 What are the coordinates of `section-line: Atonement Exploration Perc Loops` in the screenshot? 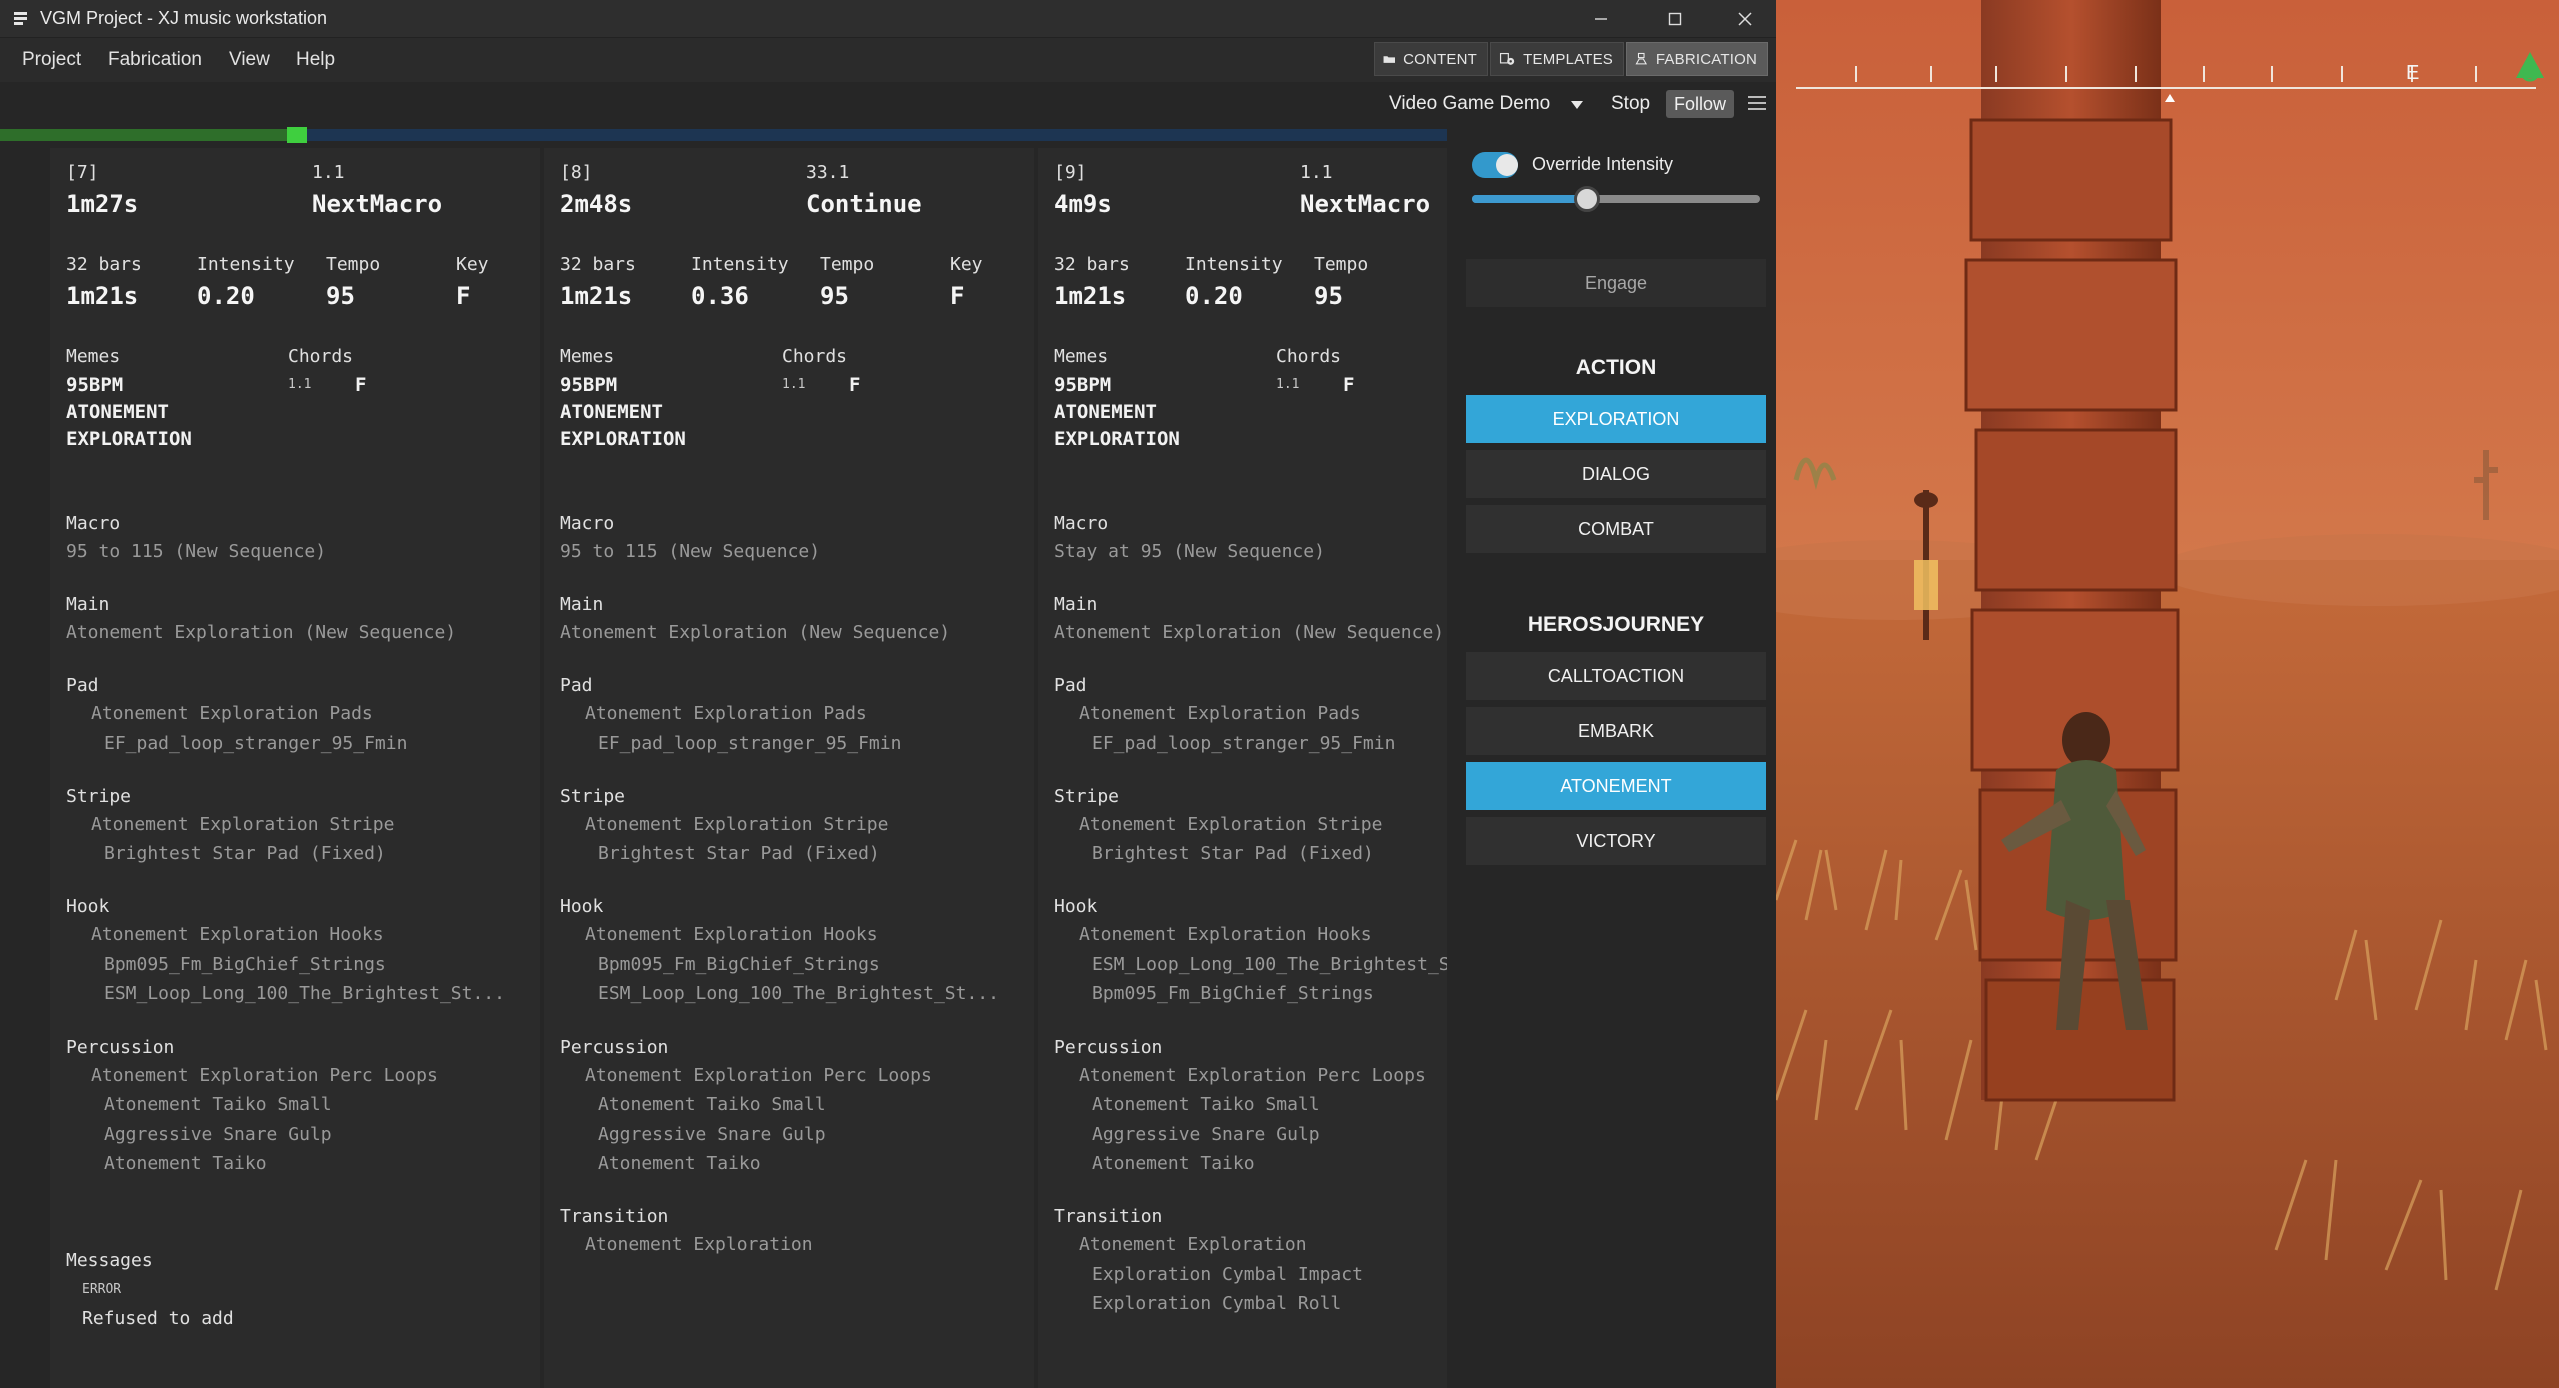 It's located at (1252, 1075).